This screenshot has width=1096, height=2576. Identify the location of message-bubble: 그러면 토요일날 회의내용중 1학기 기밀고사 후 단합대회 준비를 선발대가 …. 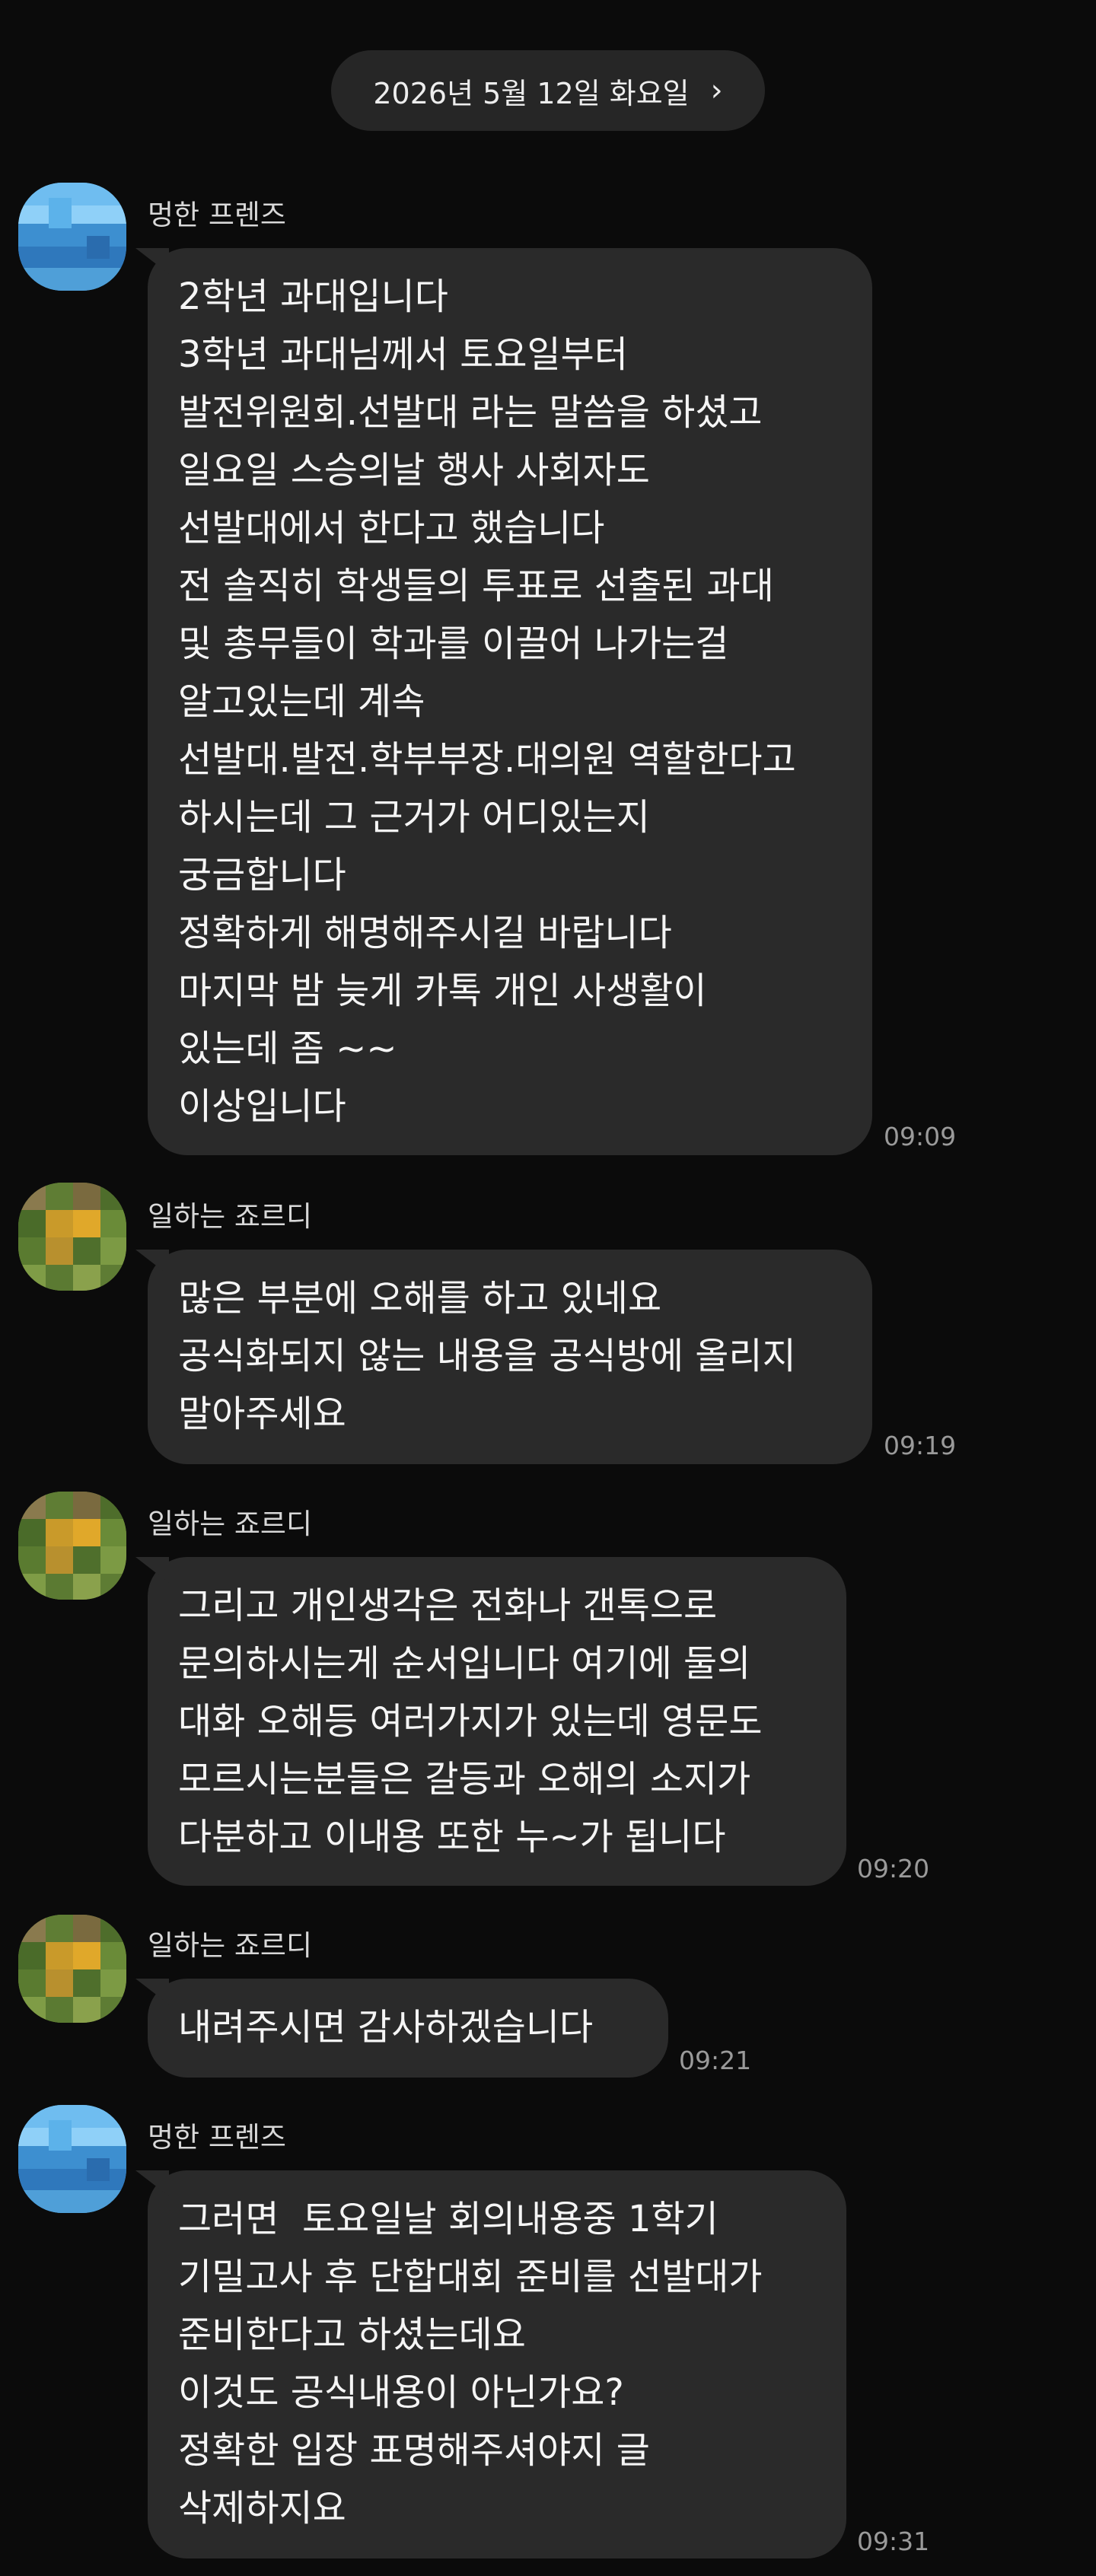
(490, 2364).